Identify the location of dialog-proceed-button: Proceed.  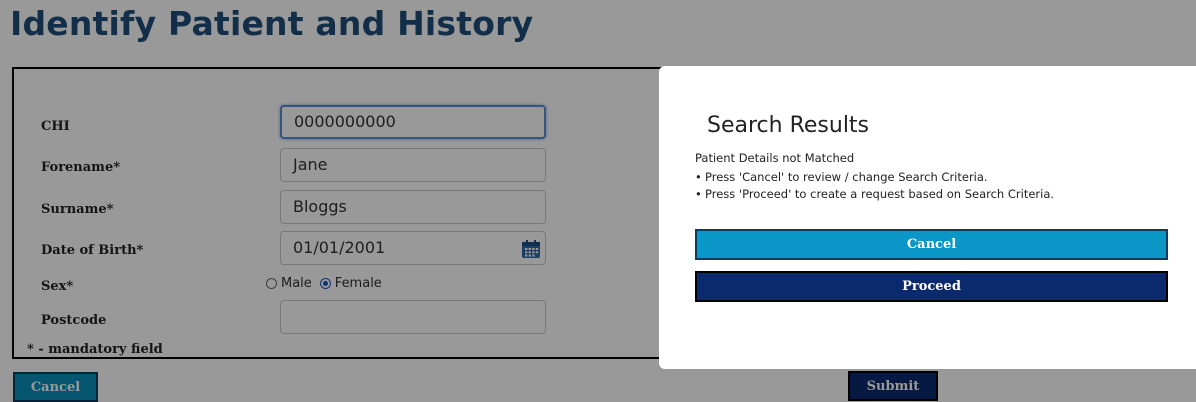
(931, 286).